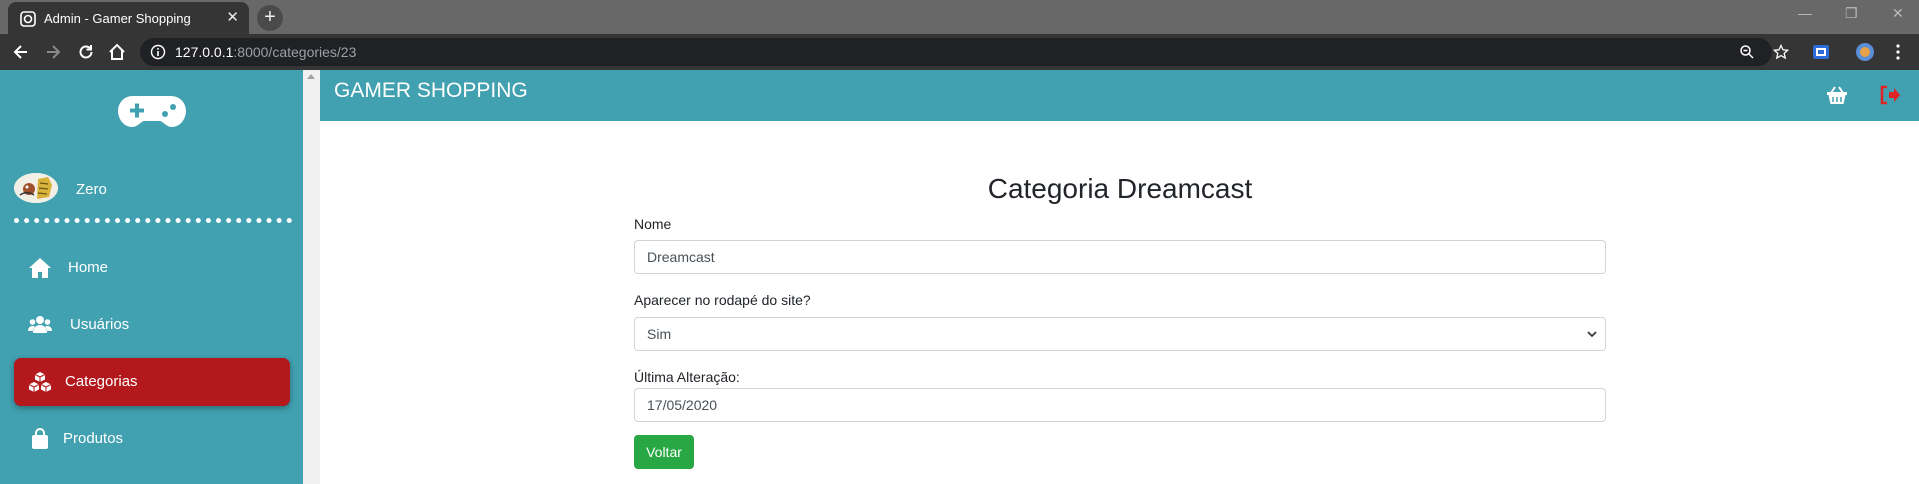  What do you see at coordinates (1119, 95) in the screenshot?
I see `top-header: GAMER SHOPPING` at bounding box center [1119, 95].